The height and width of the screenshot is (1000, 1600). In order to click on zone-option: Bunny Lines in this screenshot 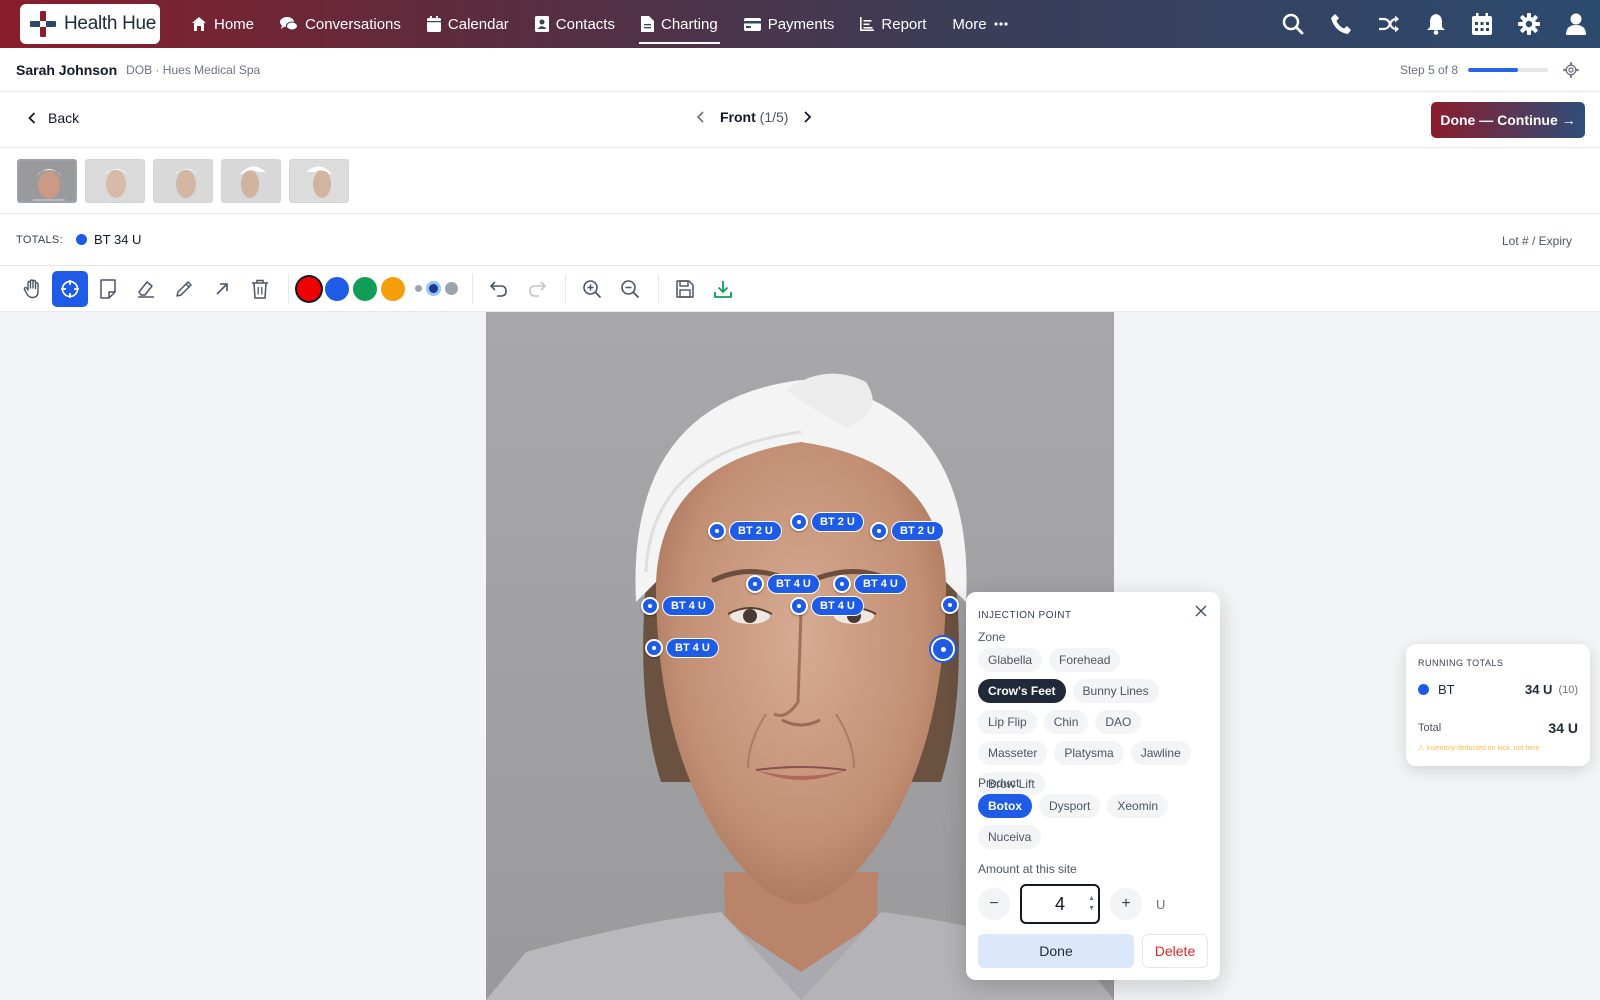, I will do `click(1115, 691)`.